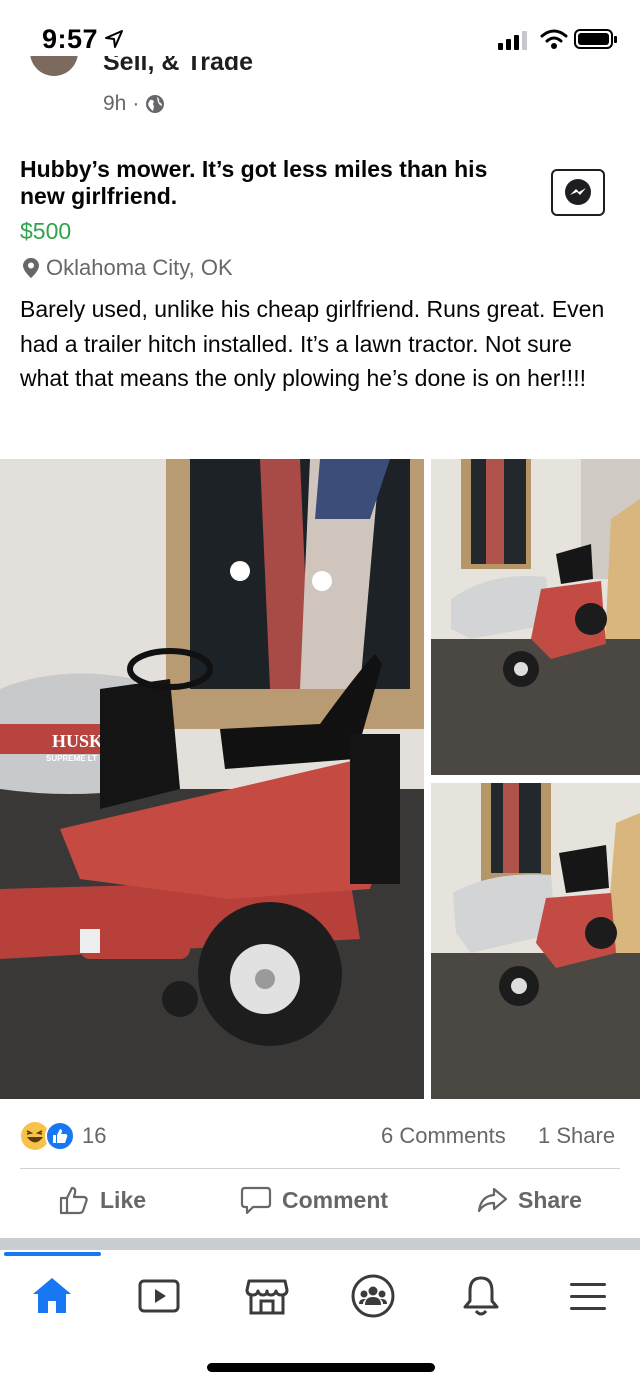 Image resolution: width=640 pixels, height=1386 pixels. What do you see at coordinates (512, 40) in the screenshot?
I see `cellular-signal-icon` at bounding box center [512, 40].